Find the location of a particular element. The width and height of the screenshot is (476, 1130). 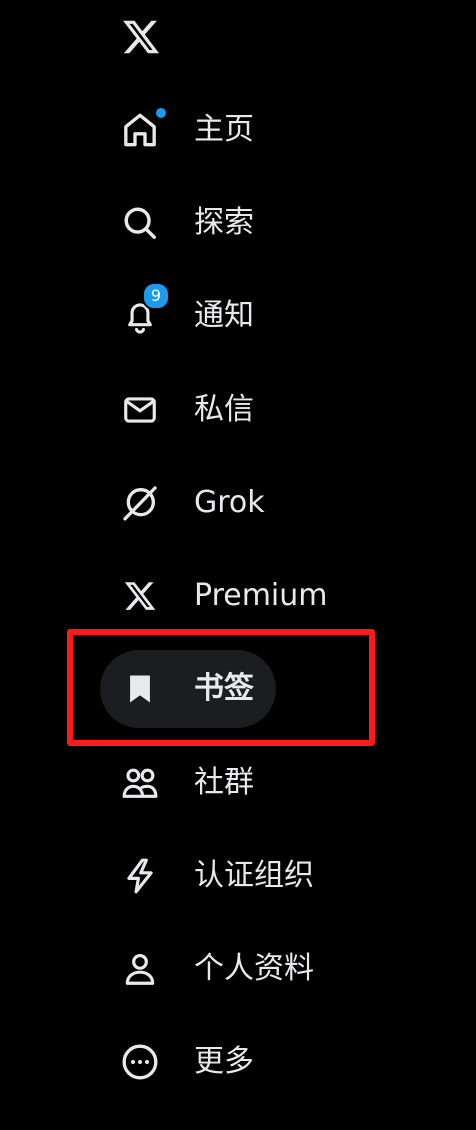

nav-label-bookmarks: 书签 is located at coordinates (224, 688).